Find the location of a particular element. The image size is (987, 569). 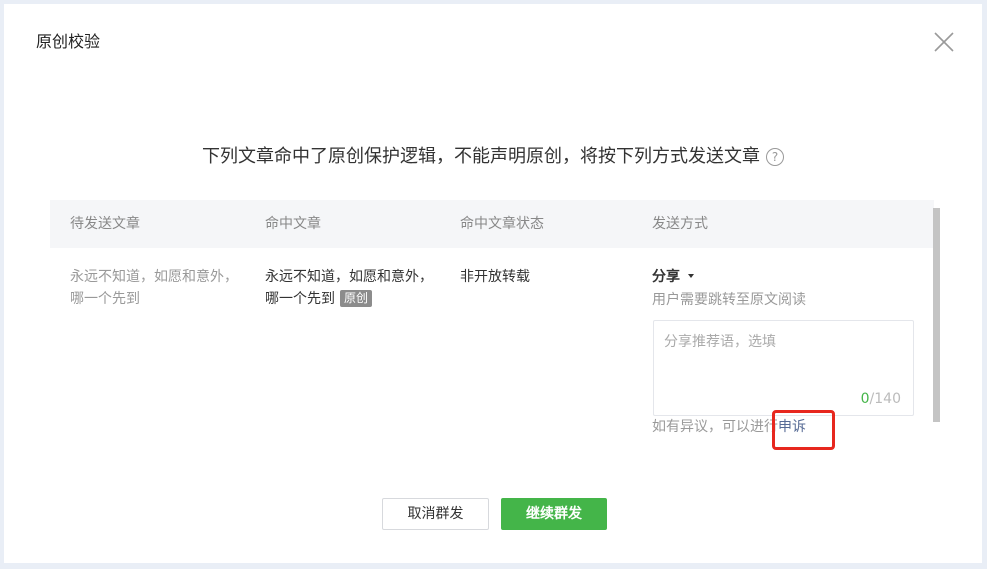

share-recommendation-box: 0/140 is located at coordinates (783, 368).